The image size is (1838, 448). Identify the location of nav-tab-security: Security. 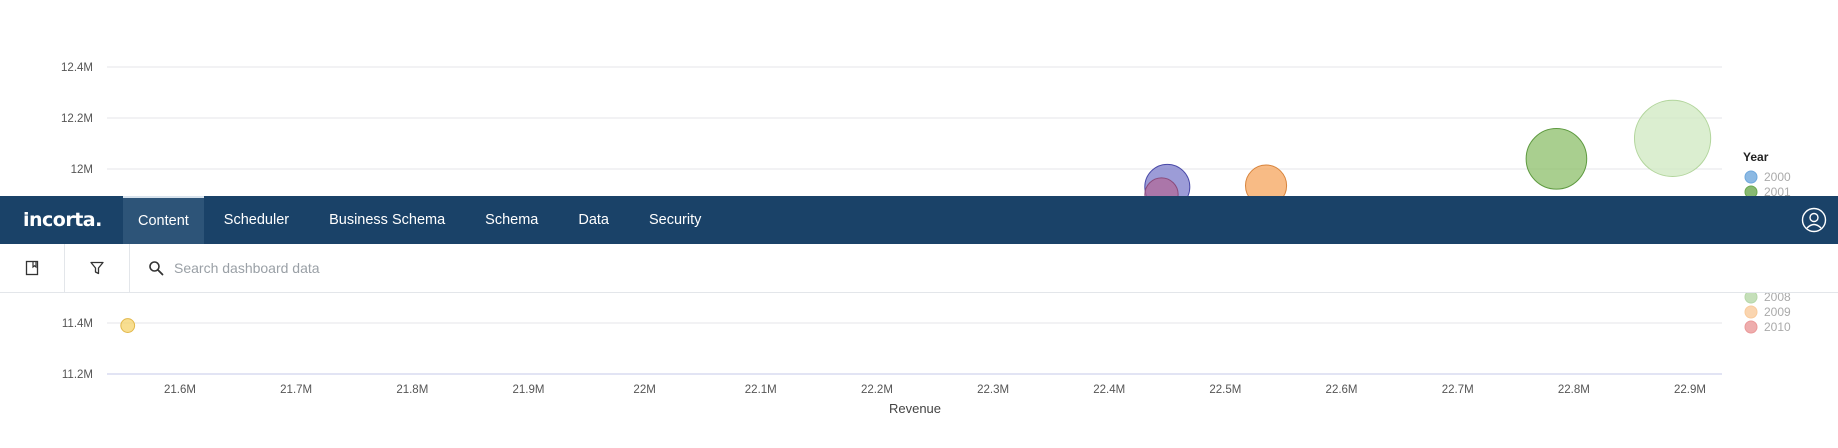
(675, 220).